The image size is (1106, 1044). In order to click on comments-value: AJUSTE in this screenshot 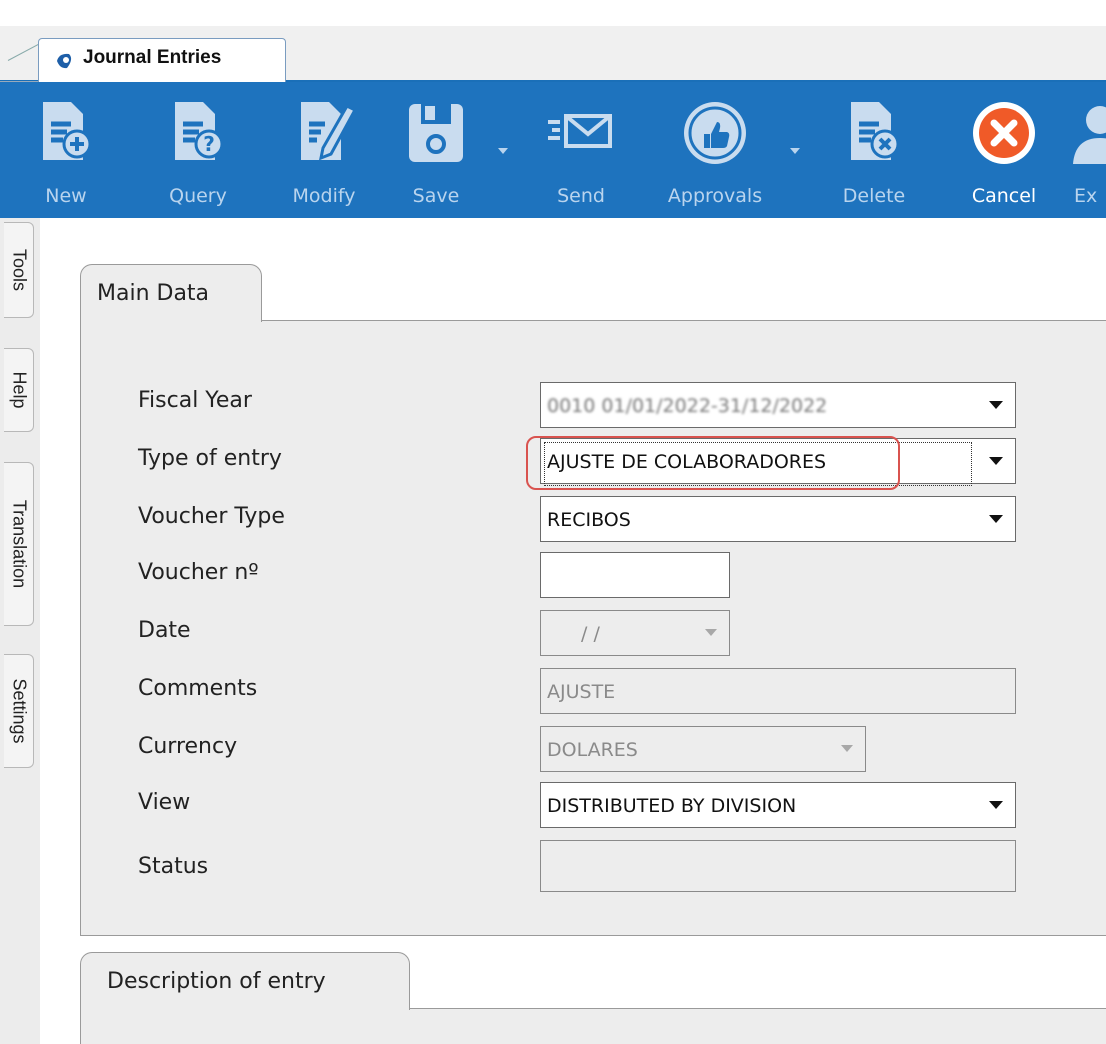, I will do `click(581, 692)`.